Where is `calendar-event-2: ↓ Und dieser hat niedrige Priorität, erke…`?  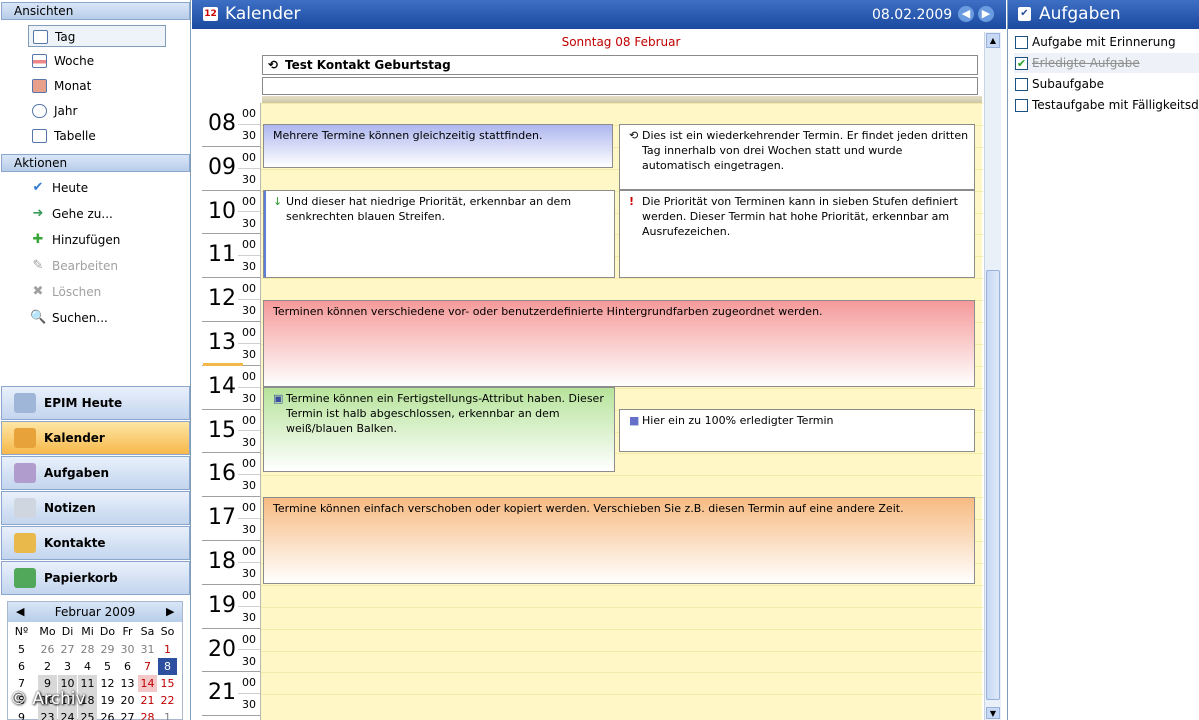 calendar-event-2: ↓ Und dieser hat niedrige Priorität, erke… is located at coordinates (439, 234).